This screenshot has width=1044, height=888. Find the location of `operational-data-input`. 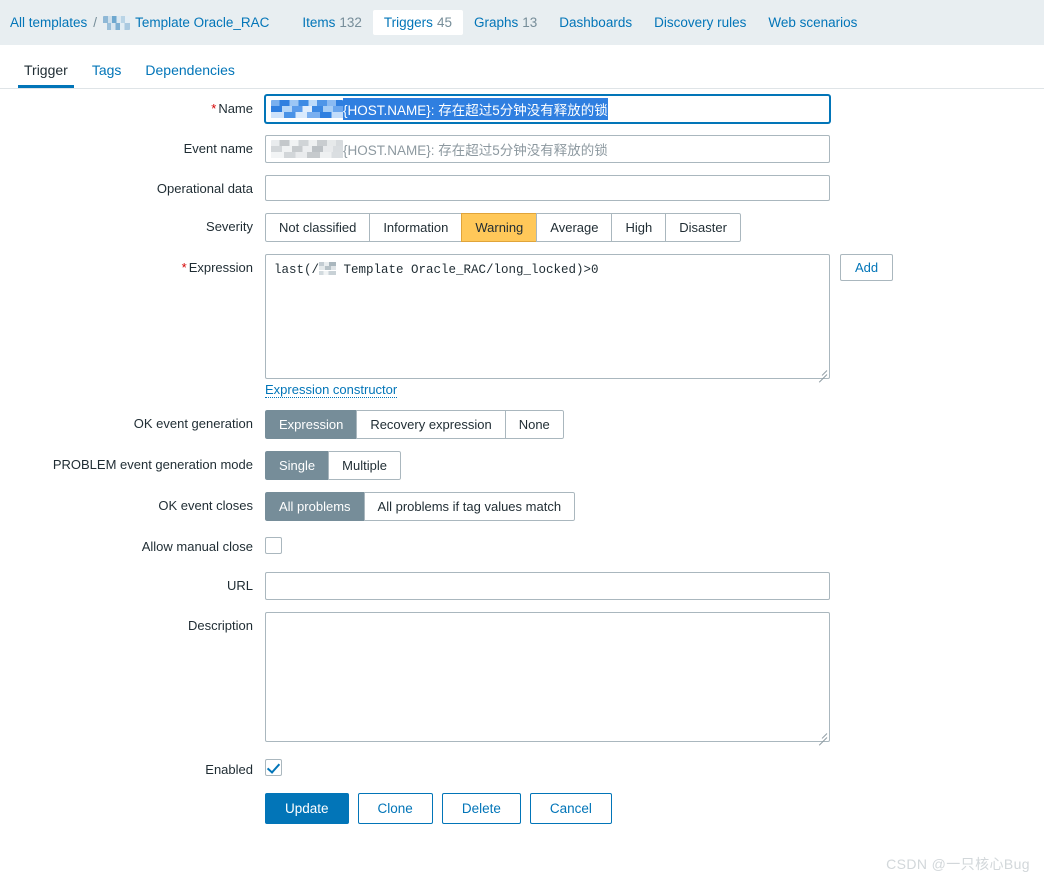

operational-data-input is located at coordinates (547, 188).